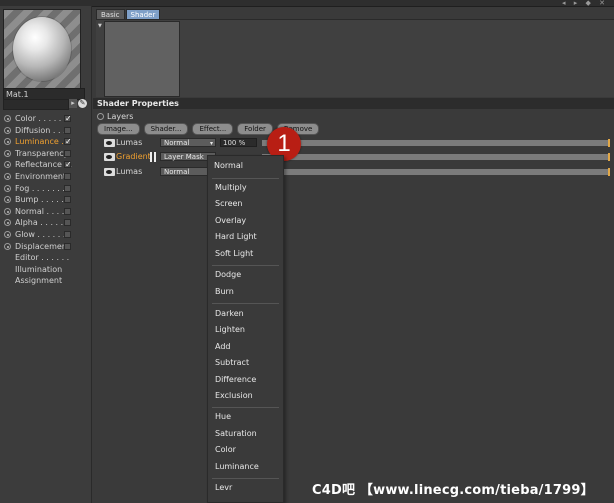  Describe the element at coordinates (42, 153) in the screenshot. I see `channel-label: Transparency` at that location.